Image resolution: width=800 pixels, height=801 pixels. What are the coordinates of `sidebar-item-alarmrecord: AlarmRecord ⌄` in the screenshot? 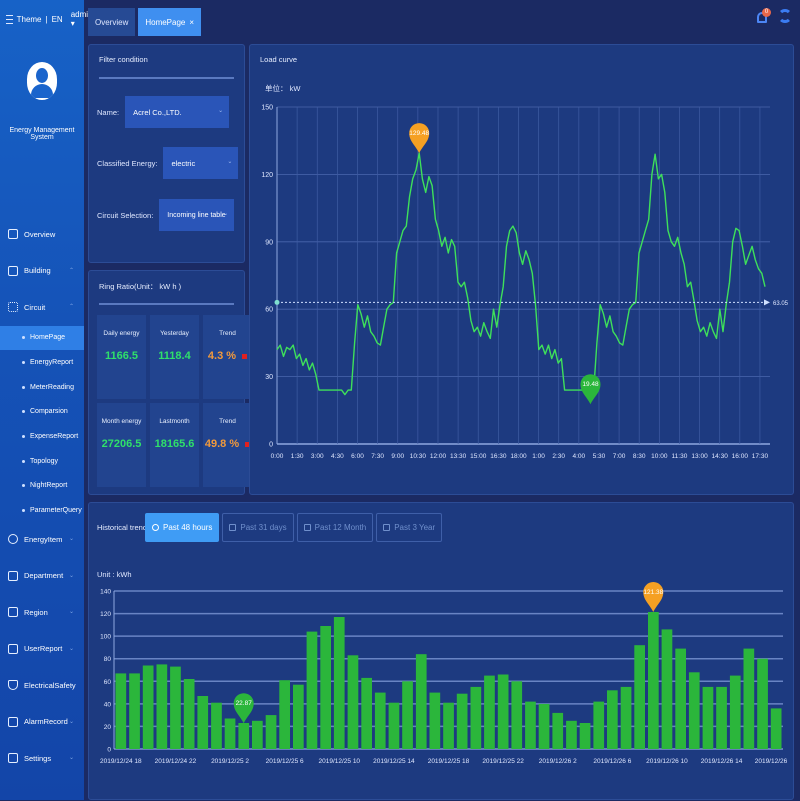 It's located at (42, 722).